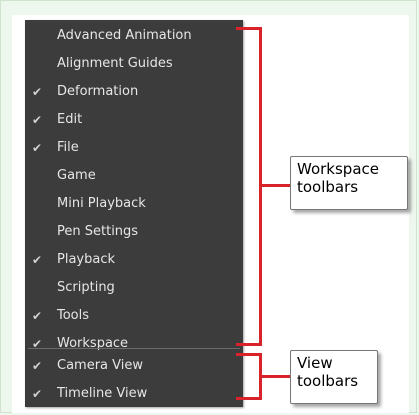 Image resolution: width=419 pixels, height=415 pixels. What do you see at coordinates (276, 185) in the screenshot?
I see `workspace-connector-line` at bounding box center [276, 185].